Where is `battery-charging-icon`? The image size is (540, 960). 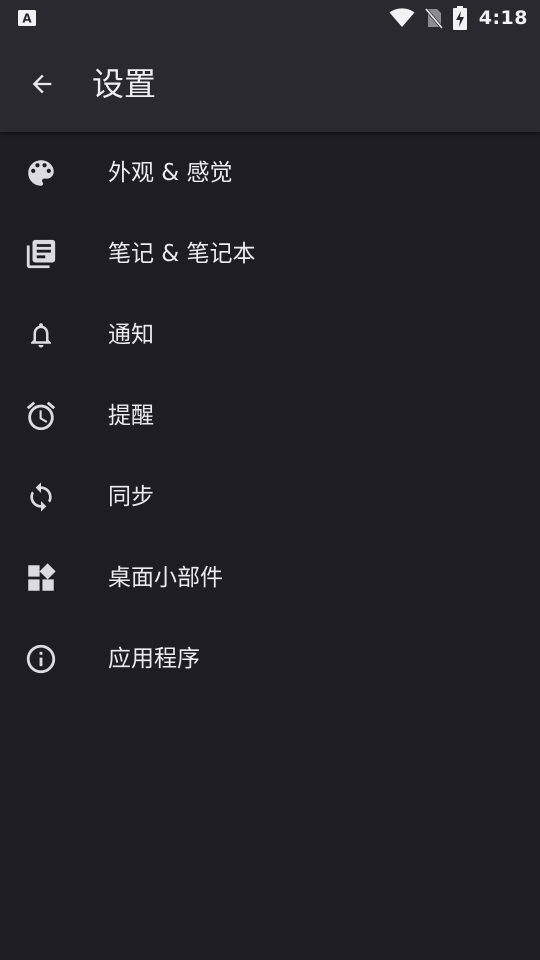 battery-charging-icon is located at coordinates (459, 18).